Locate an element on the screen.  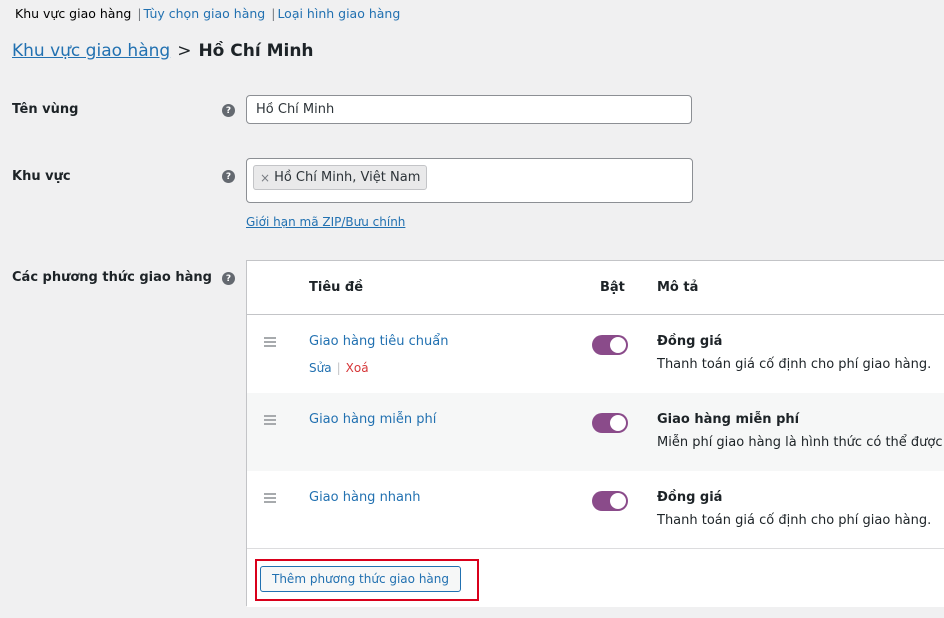
shipping-methods-label: Các phương thức giao hàng is located at coordinates (112, 277).